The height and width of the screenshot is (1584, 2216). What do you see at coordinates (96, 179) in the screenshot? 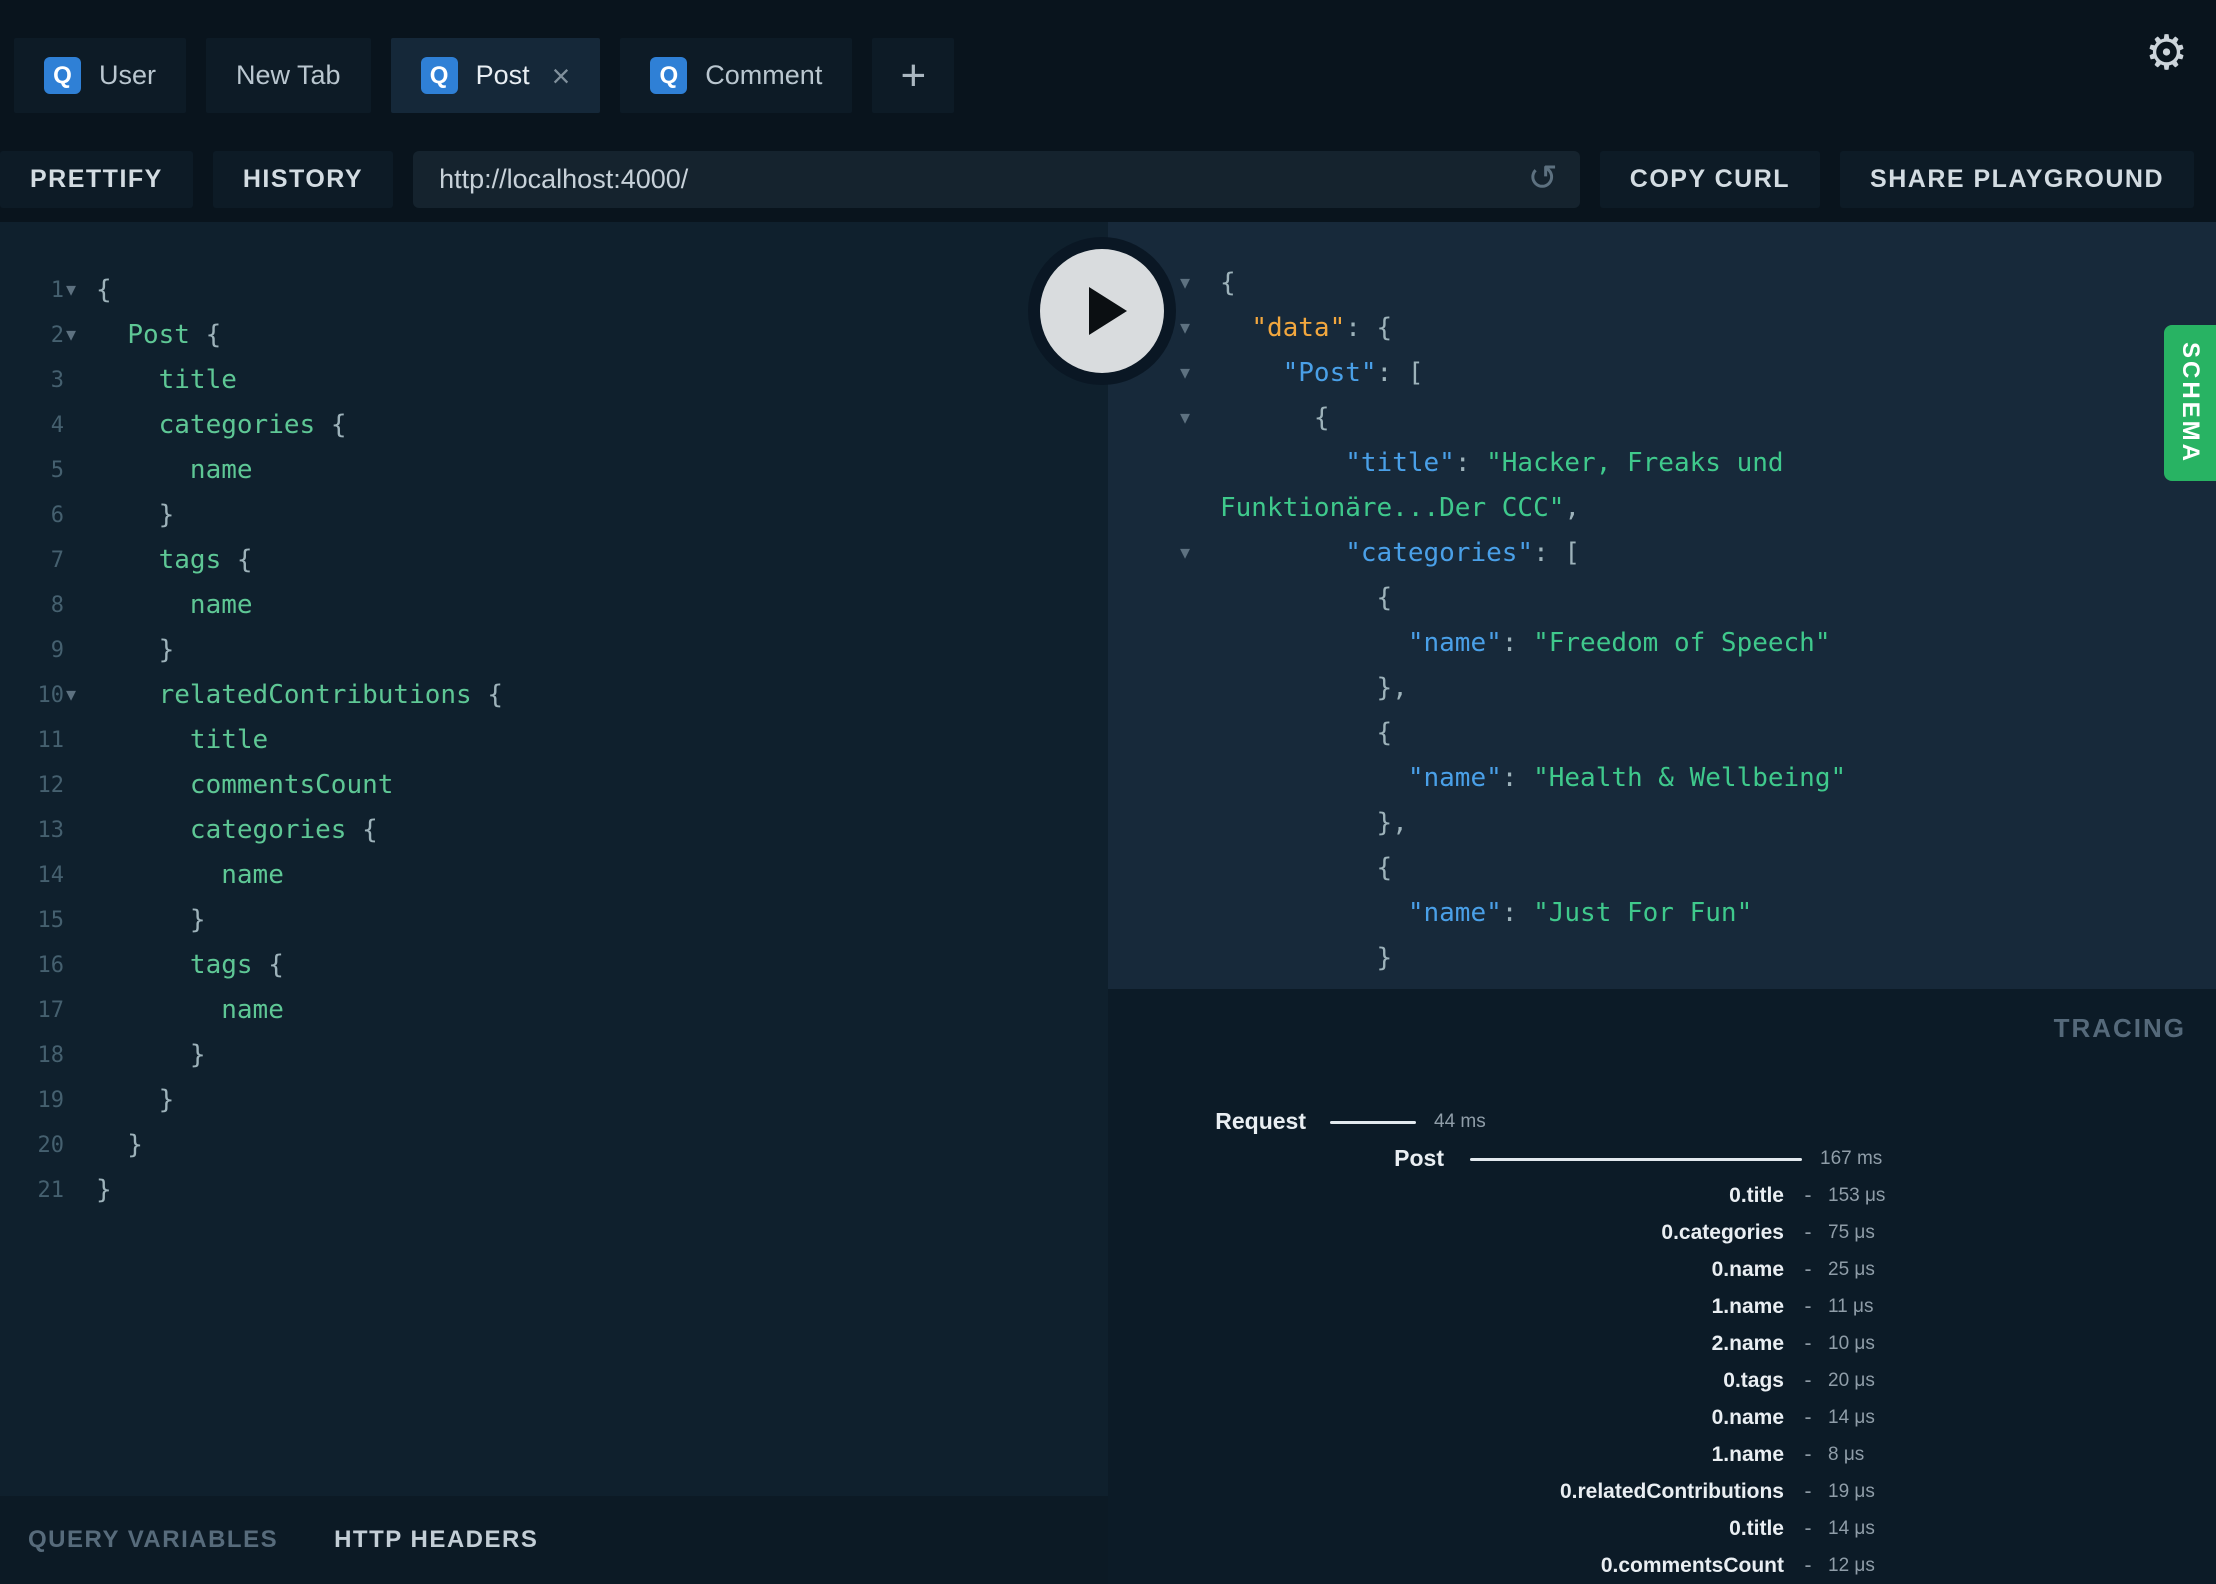
I see `prettify-button: PRETTIFY` at bounding box center [96, 179].